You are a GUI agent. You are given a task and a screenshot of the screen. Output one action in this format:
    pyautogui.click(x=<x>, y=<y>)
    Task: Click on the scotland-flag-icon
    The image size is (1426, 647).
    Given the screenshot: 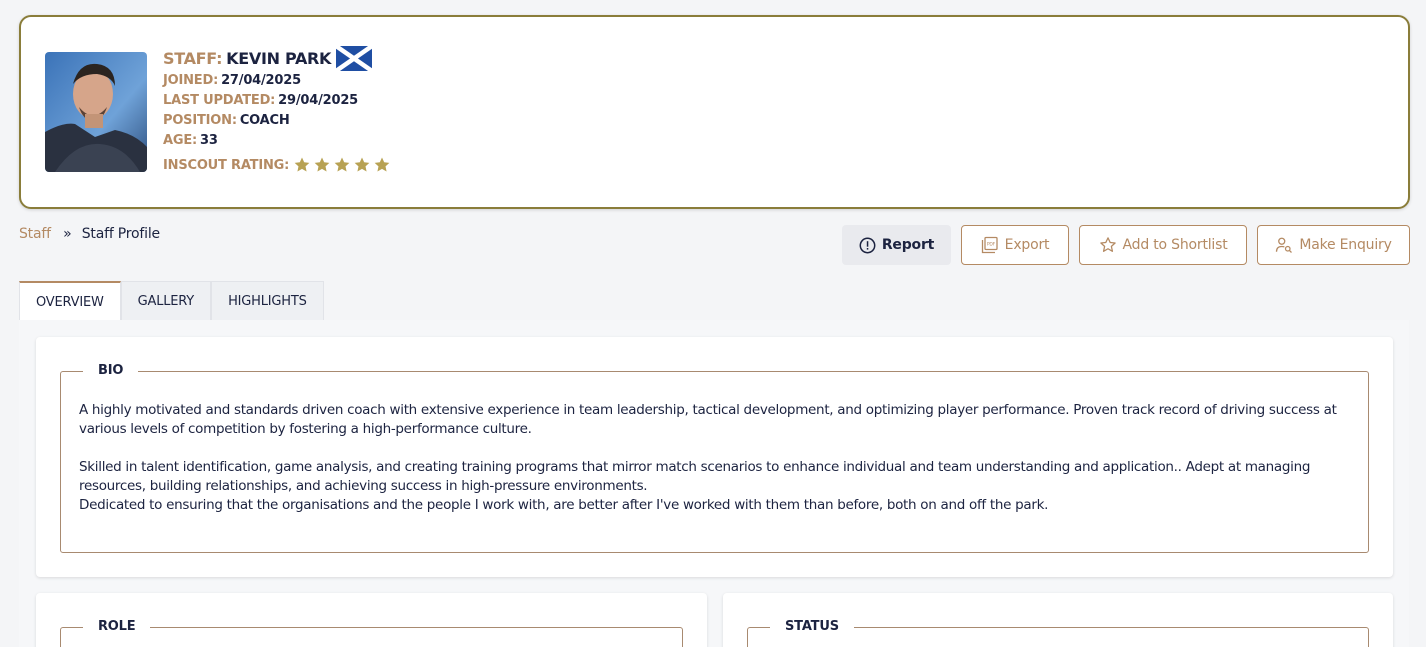 What is the action you would take?
    pyautogui.click(x=354, y=58)
    